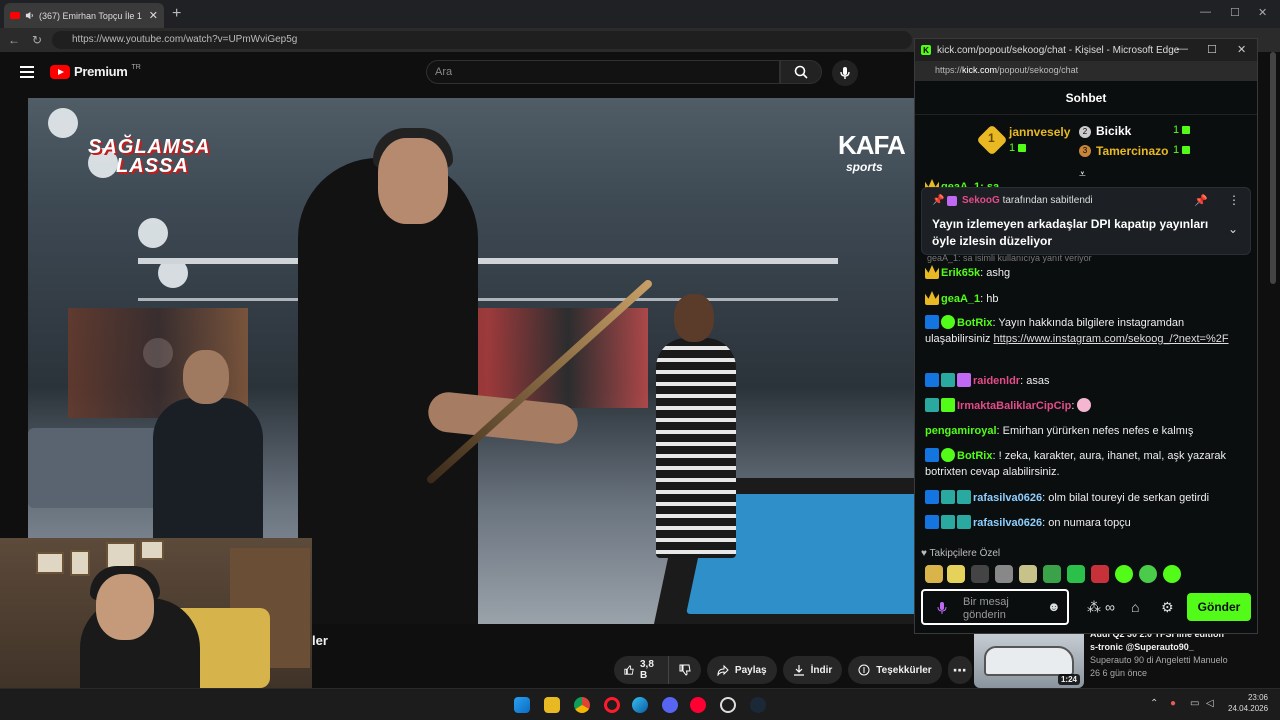  I want to click on emoji-icon: ☻, so click(1054, 606).